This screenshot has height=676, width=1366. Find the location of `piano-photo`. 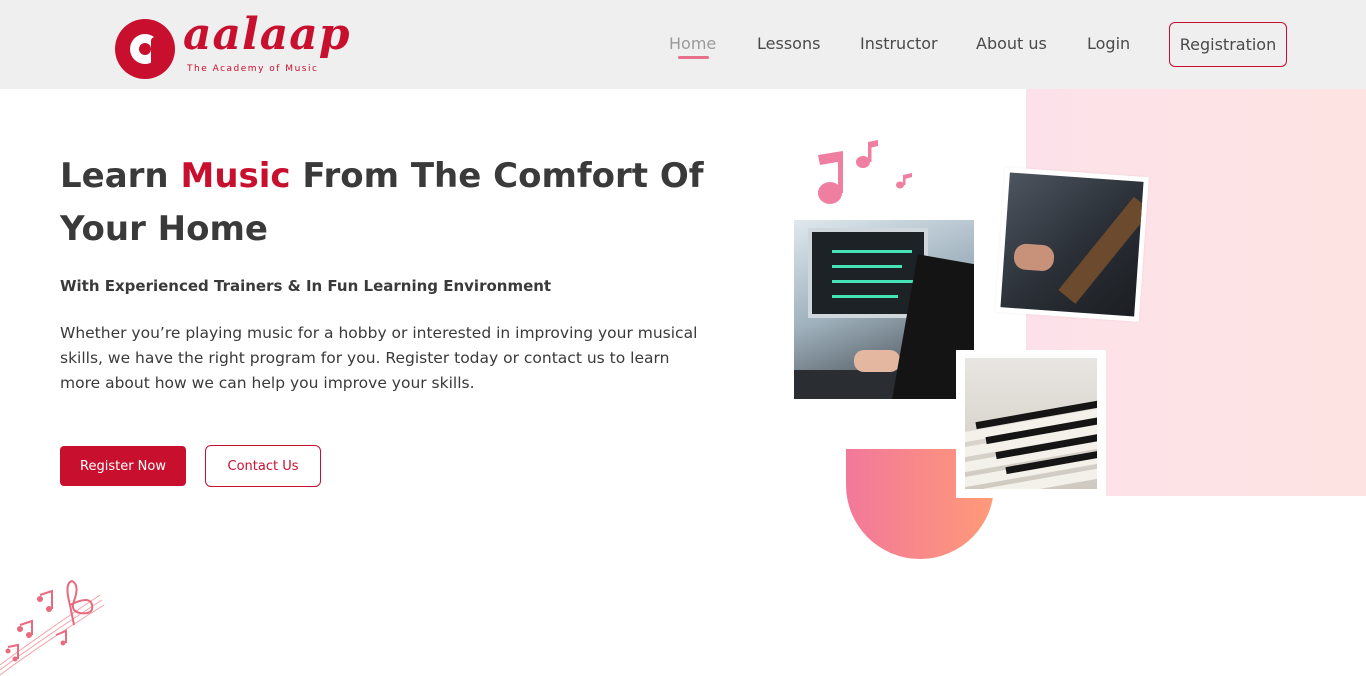

piano-photo is located at coordinates (1031, 423).